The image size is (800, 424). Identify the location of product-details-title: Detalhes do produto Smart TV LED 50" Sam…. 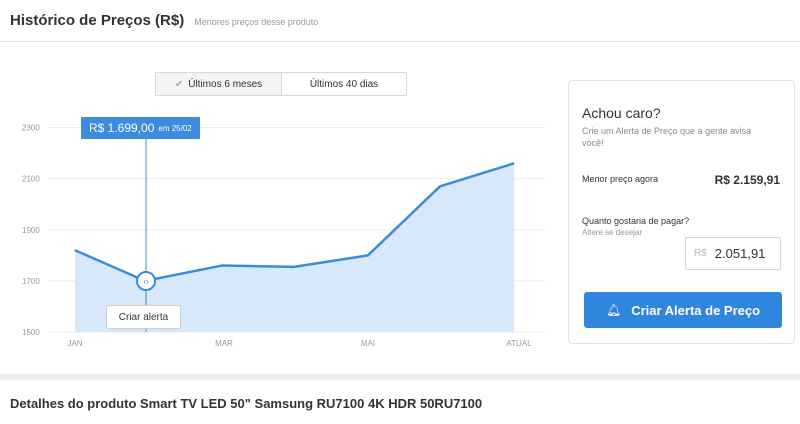
(246, 403).